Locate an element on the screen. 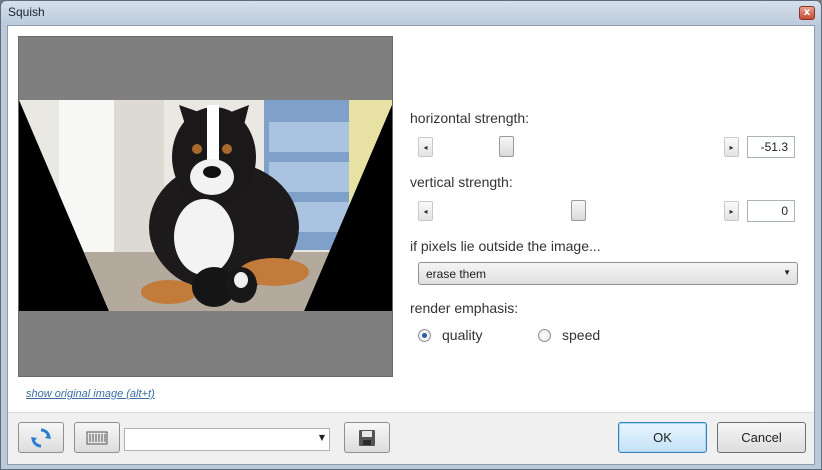  speed-radio-label: speed is located at coordinates (581, 335).